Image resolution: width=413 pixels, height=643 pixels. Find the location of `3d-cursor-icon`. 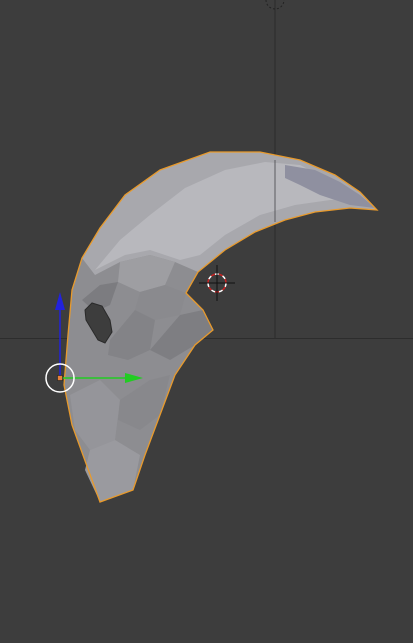

3d-cursor-icon is located at coordinates (217, 283).